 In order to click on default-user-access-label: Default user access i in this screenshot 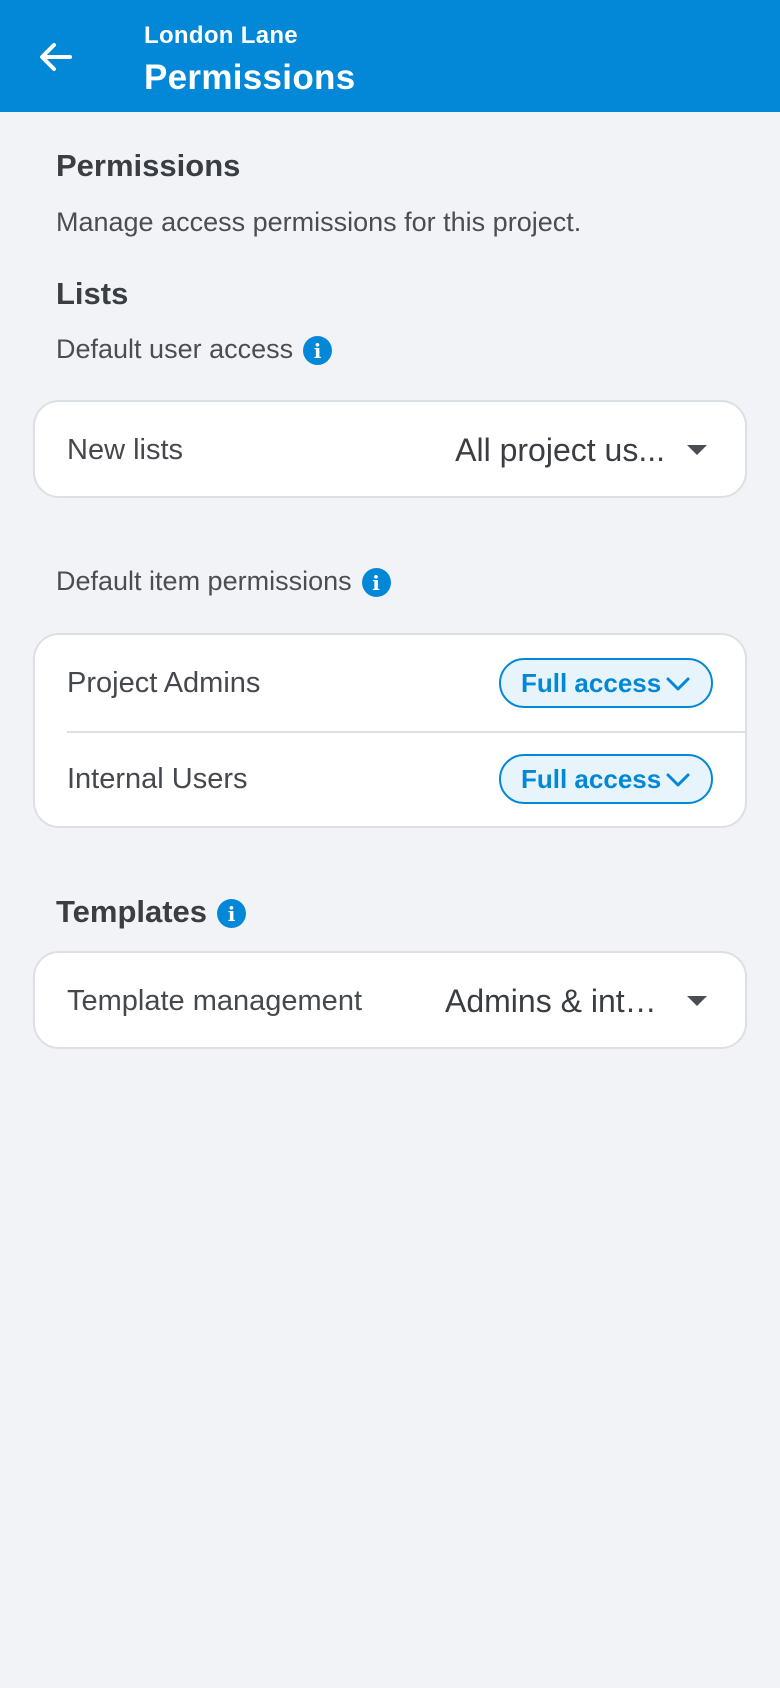, I will do `click(194, 350)`.